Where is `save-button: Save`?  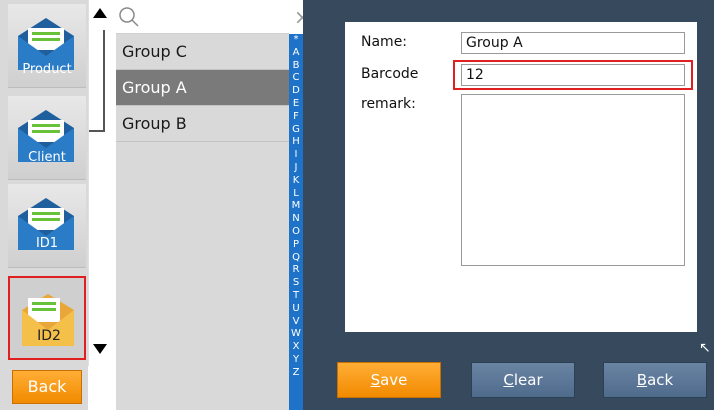
save-button: Save is located at coordinates (389, 380).